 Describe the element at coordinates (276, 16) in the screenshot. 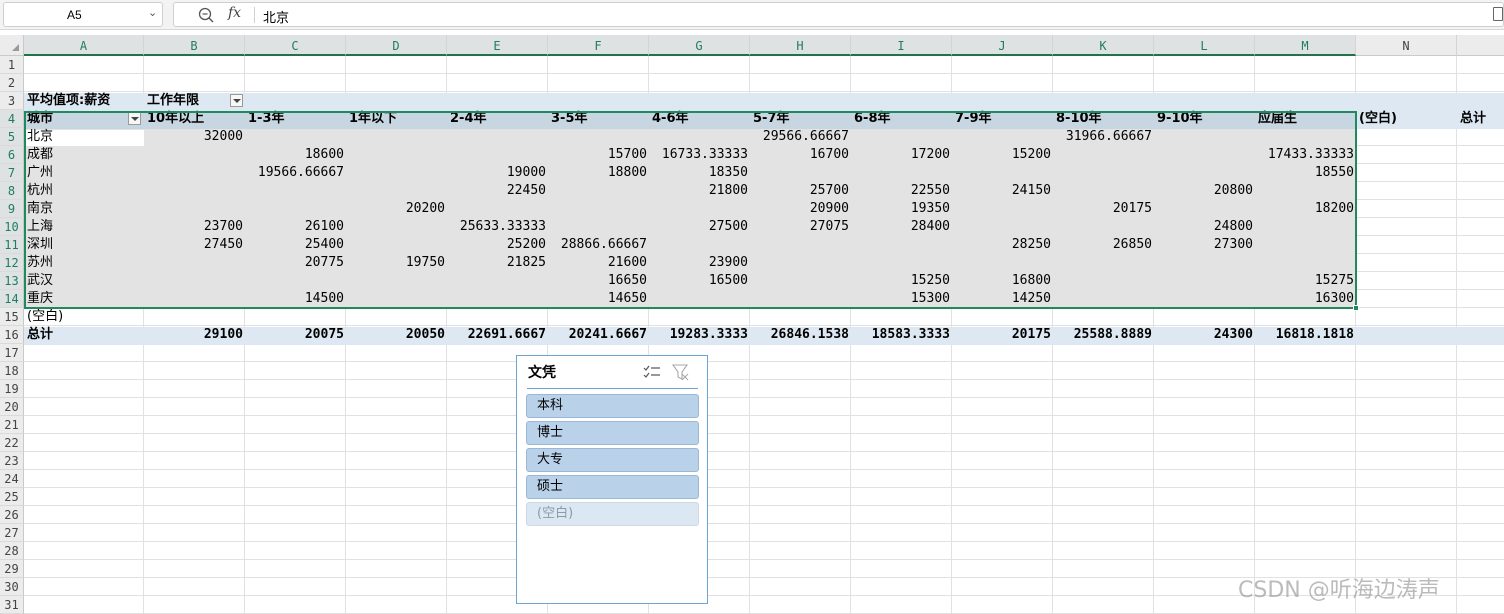

I see `formula-value: 北京` at that location.